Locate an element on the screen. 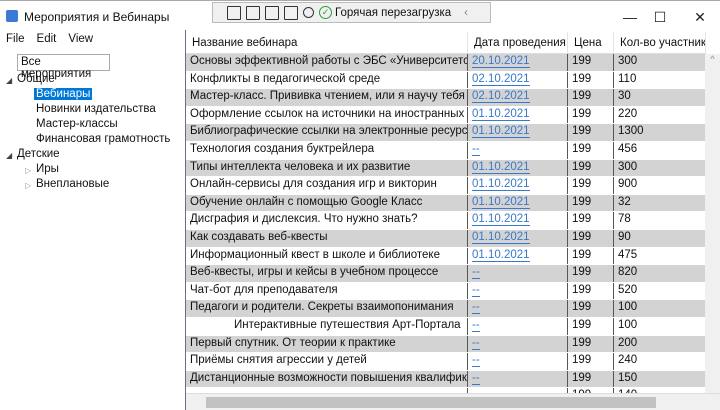 The width and height of the screenshot is (720, 410). tree-item-new-releases: Новинки издательства is located at coordinates (96, 109).